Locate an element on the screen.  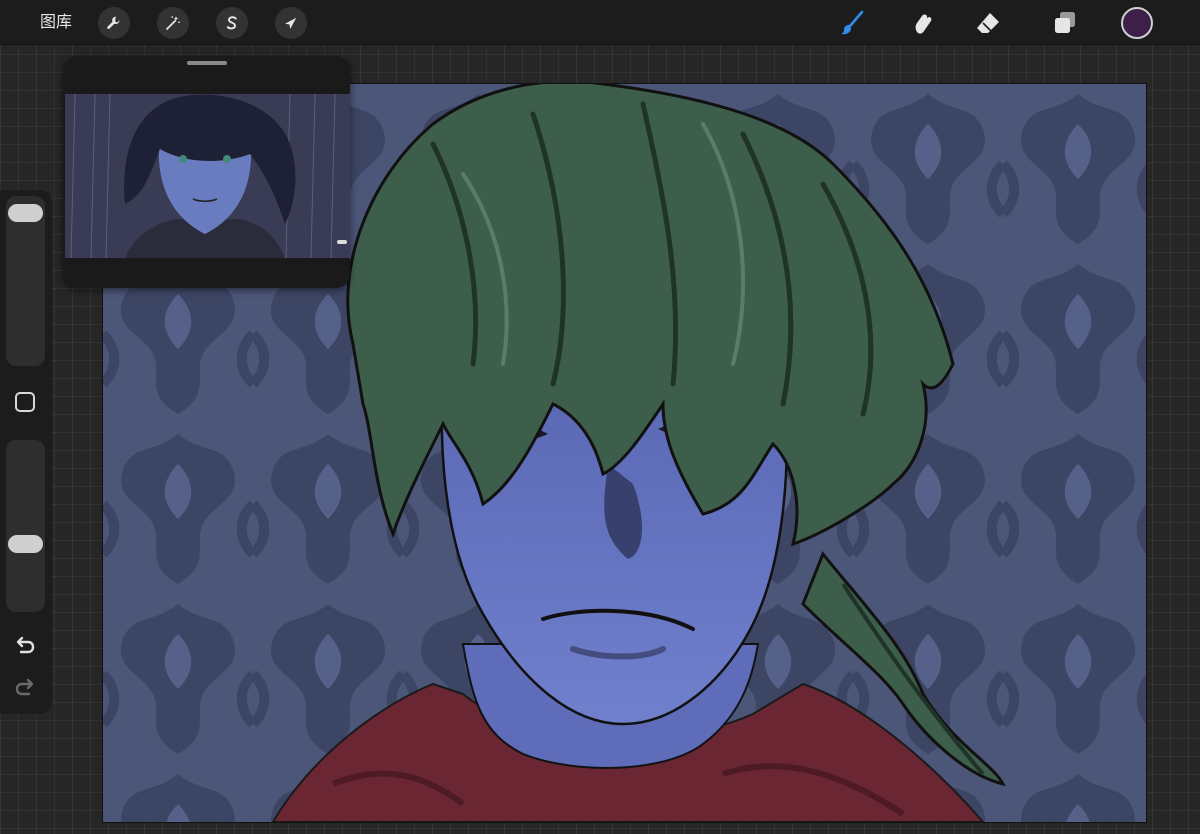
gallery-button: 图库 is located at coordinates (56, 22).